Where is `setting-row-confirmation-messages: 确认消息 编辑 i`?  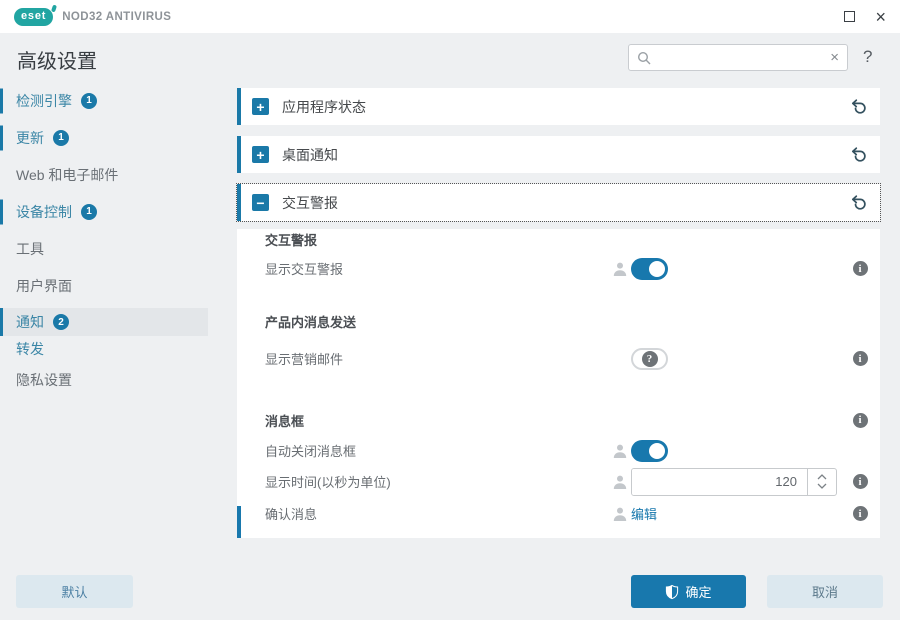
setting-row-confirmation-messages: 确认消息 编辑 i is located at coordinates (558, 513).